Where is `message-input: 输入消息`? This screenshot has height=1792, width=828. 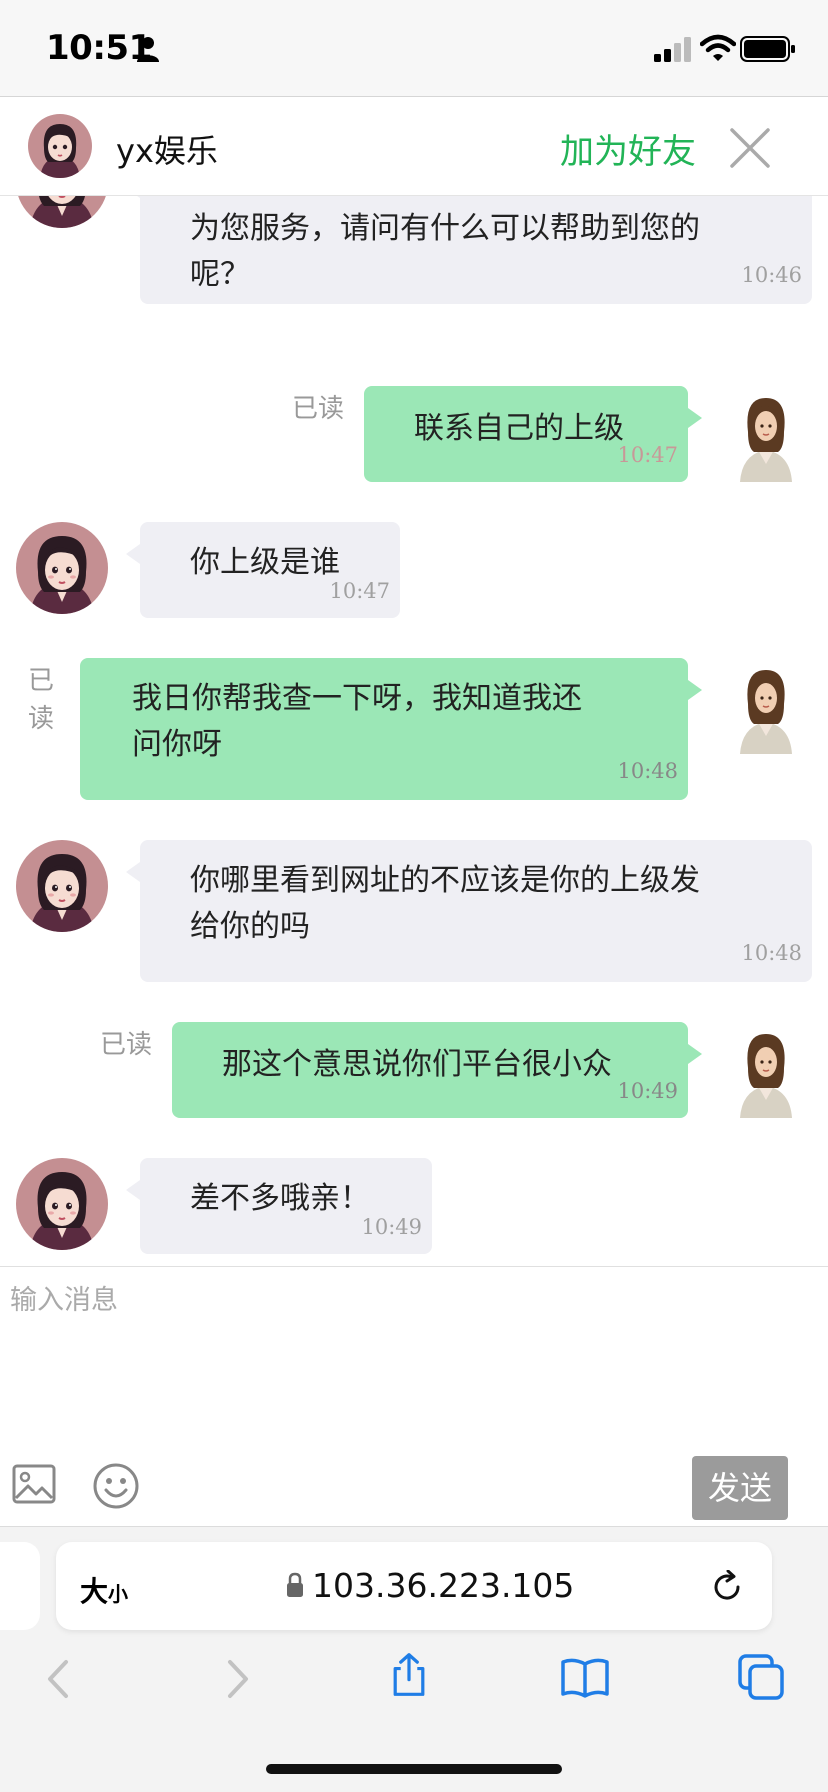 message-input: 输入消息 is located at coordinates (64, 1297).